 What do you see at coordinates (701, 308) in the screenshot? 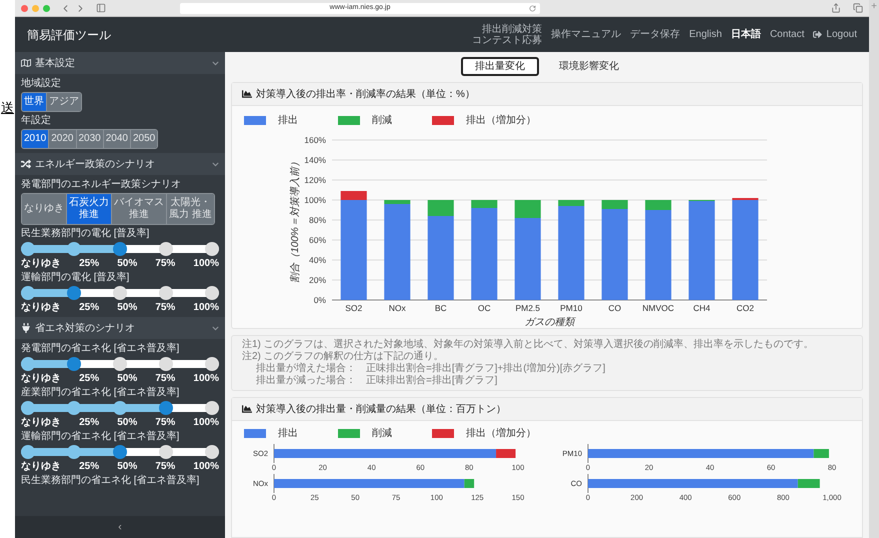
I see `x-tick-label: CH4` at bounding box center [701, 308].